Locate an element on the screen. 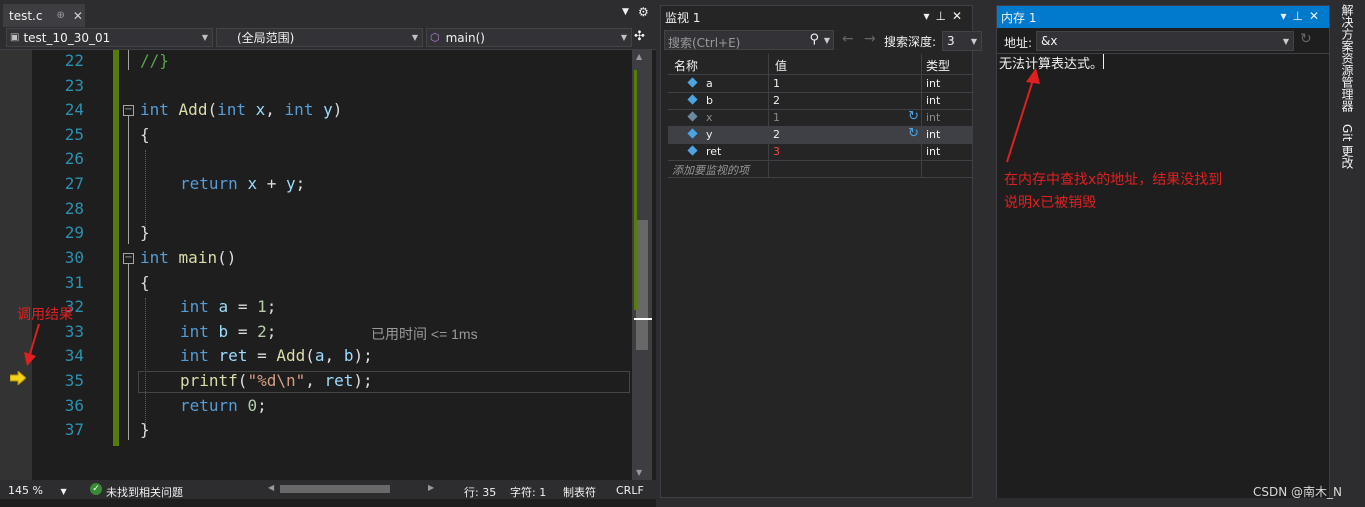 This screenshot has width=1365, height=507. arrow-right-icon: → is located at coordinates (870, 39).